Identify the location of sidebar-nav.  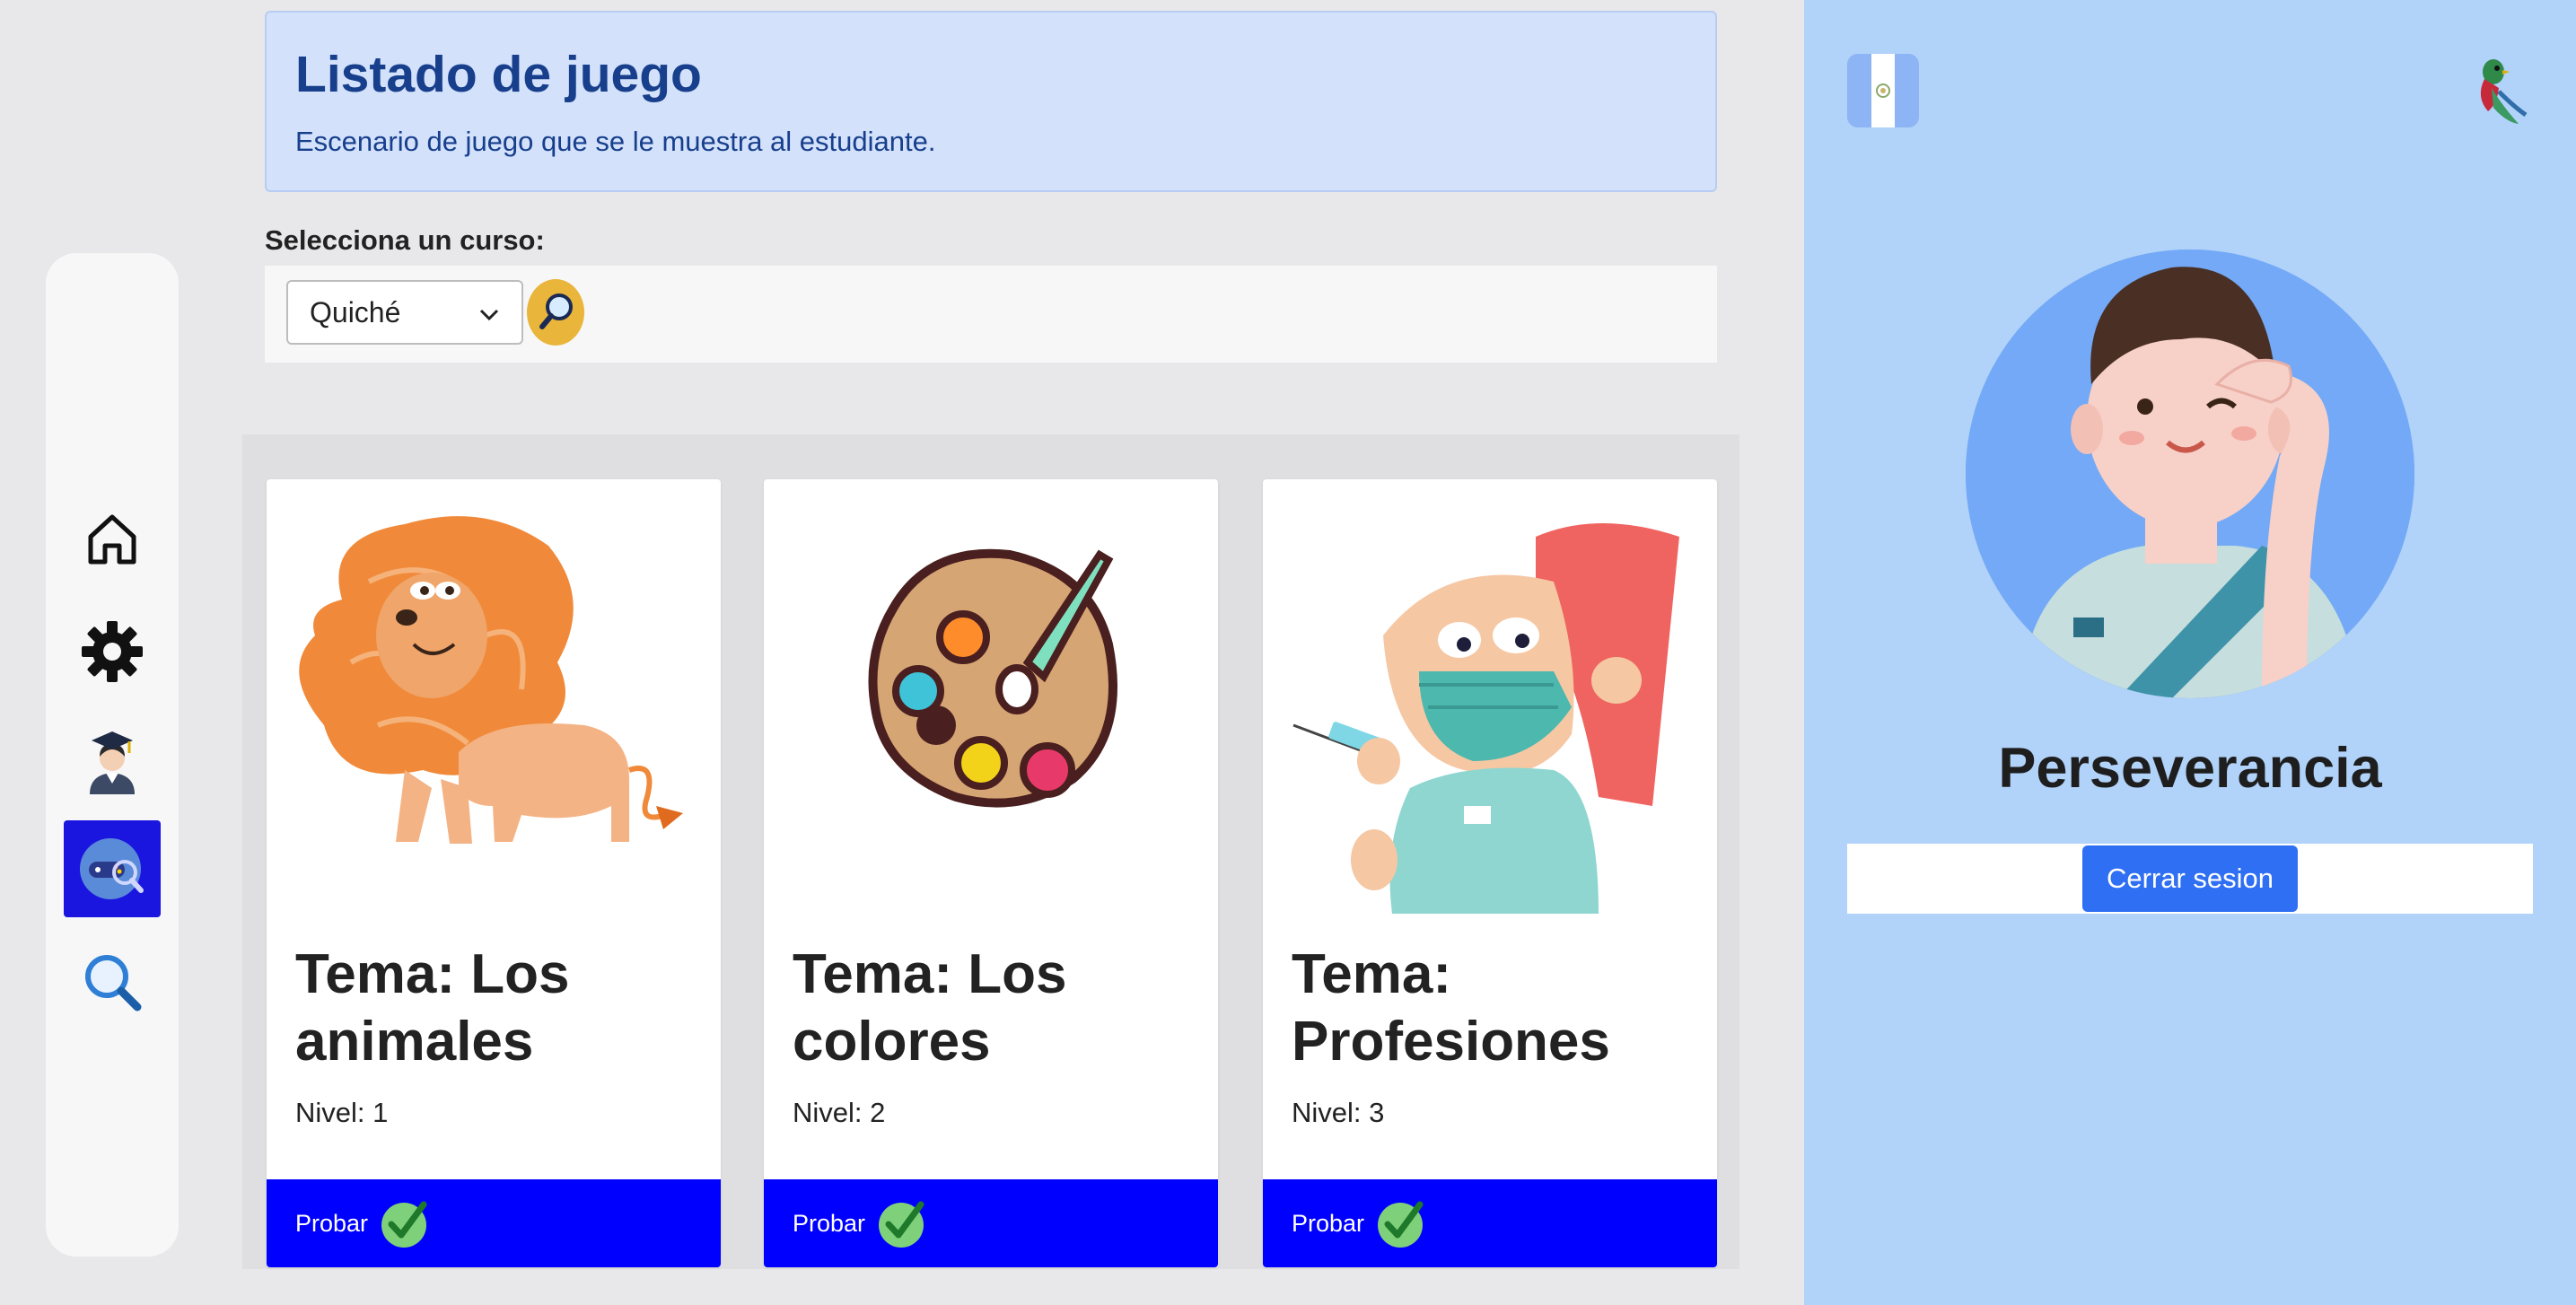
(112, 755).